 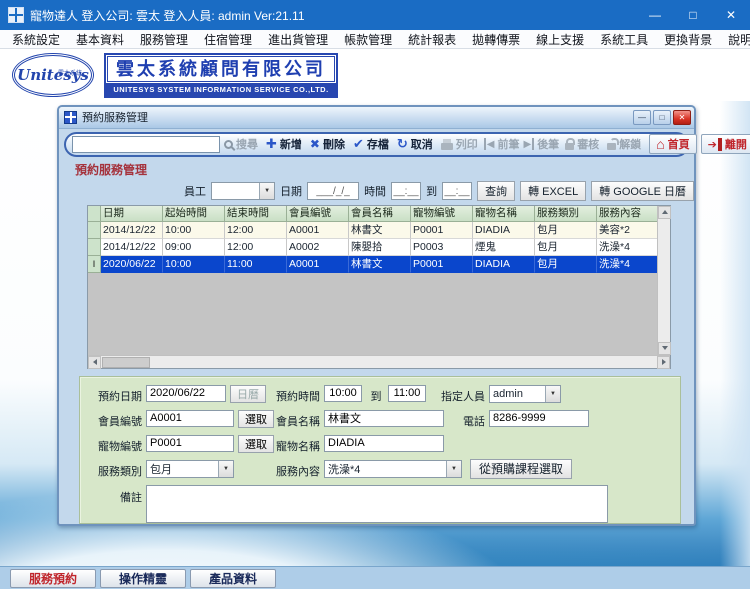 What do you see at coordinates (131, 497) in the screenshot?
I see `note-label: 備註` at bounding box center [131, 497].